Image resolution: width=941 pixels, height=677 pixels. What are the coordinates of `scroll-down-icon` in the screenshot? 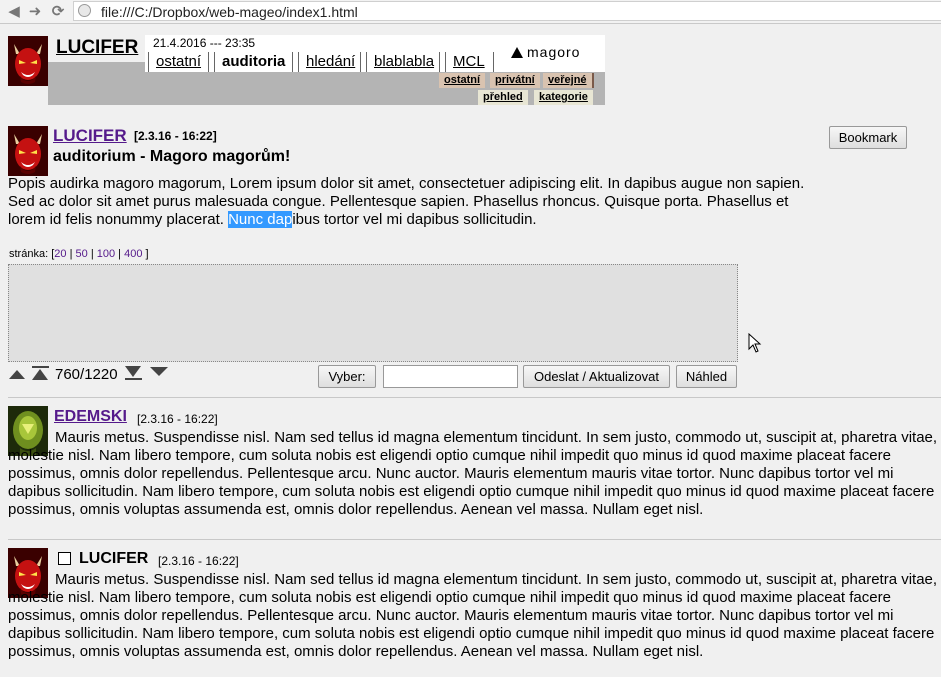 It's located at (159, 371).